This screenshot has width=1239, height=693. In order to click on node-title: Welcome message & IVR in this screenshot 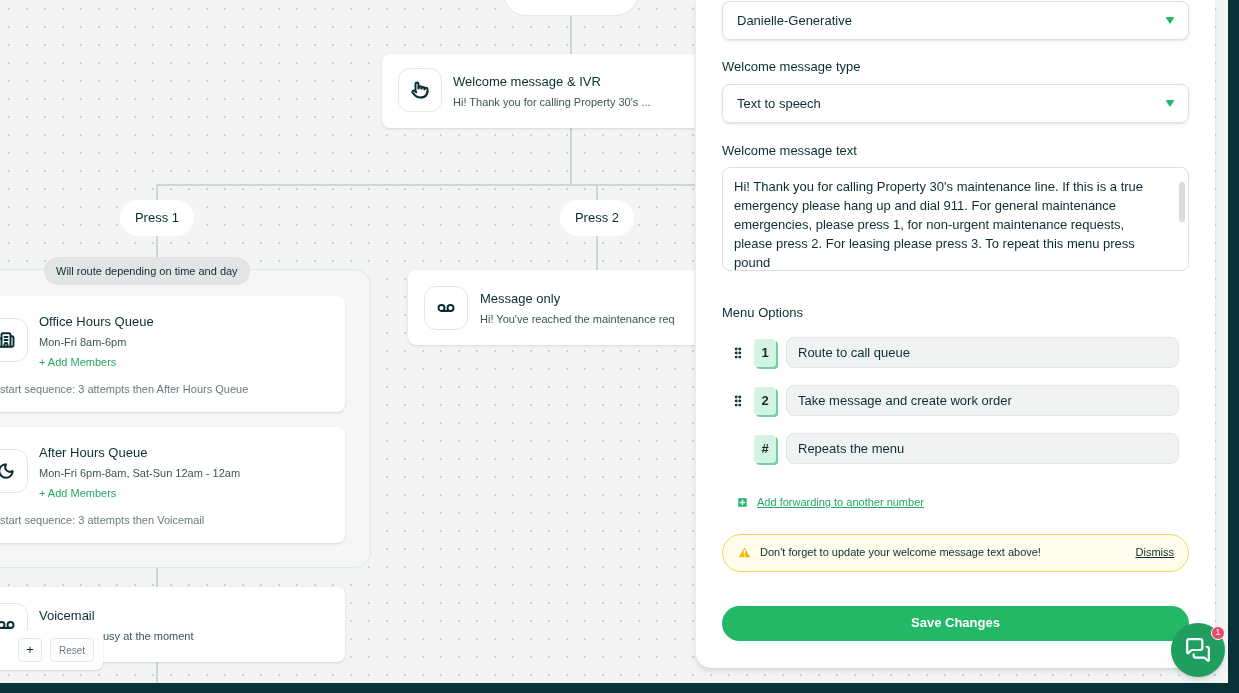, I will do `click(527, 82)`.